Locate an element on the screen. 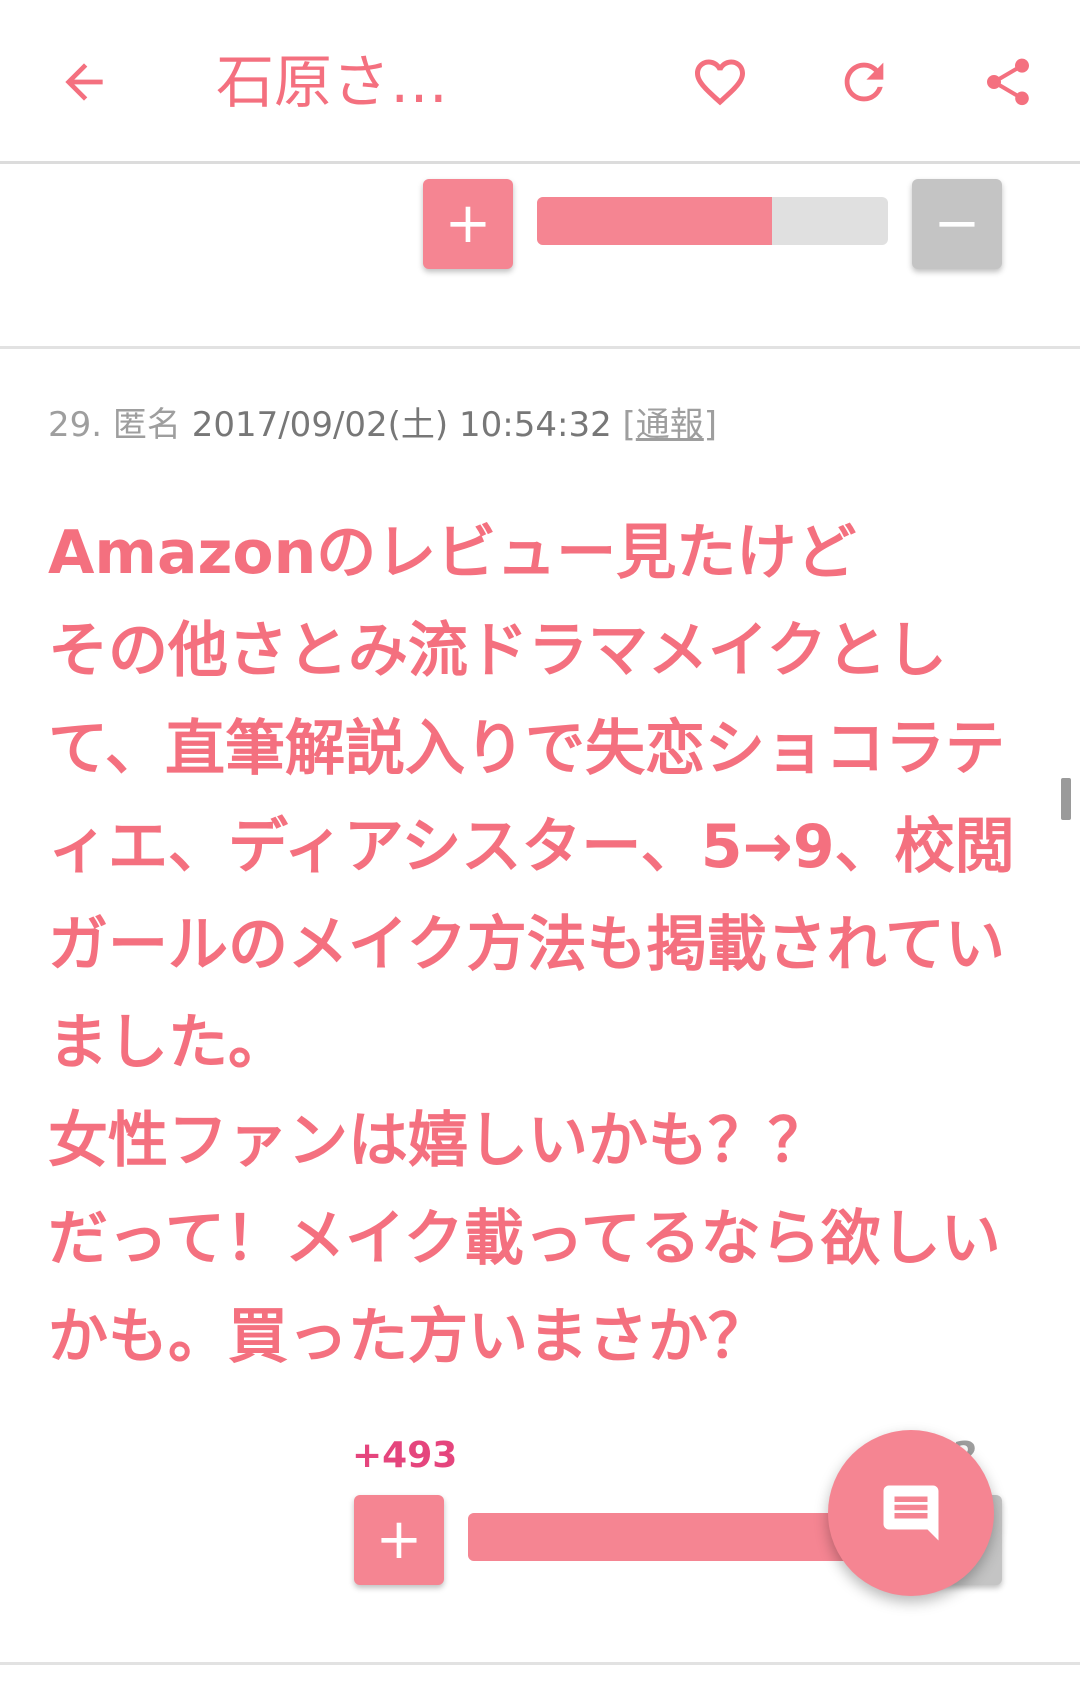  arrow-left-icon is located at coordinates (84, 82).